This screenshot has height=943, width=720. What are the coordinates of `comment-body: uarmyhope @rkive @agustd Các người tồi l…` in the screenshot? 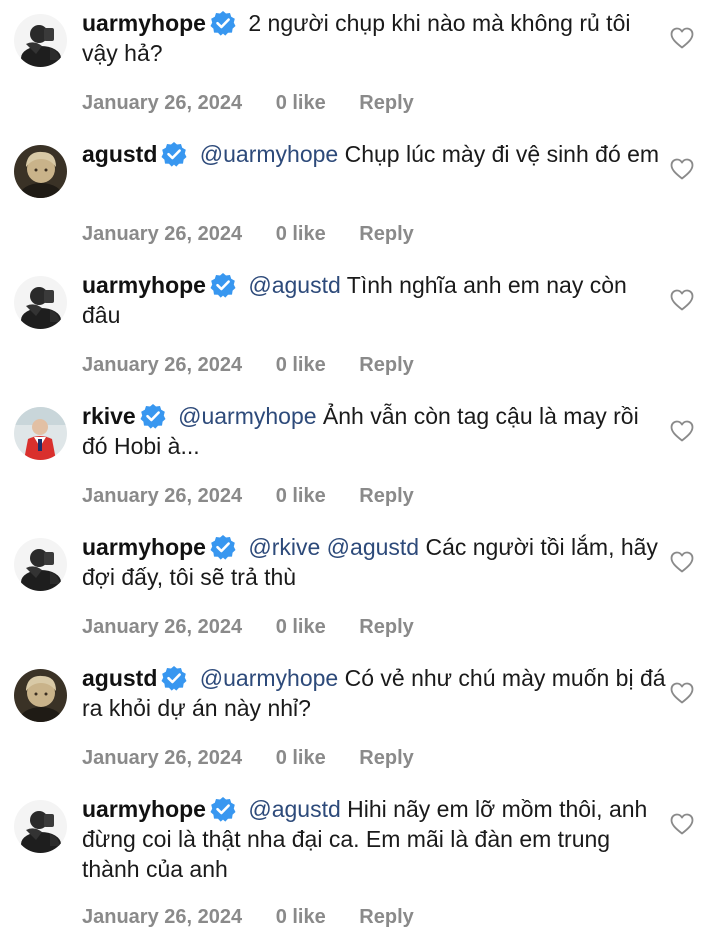 It's located at (374, 562).